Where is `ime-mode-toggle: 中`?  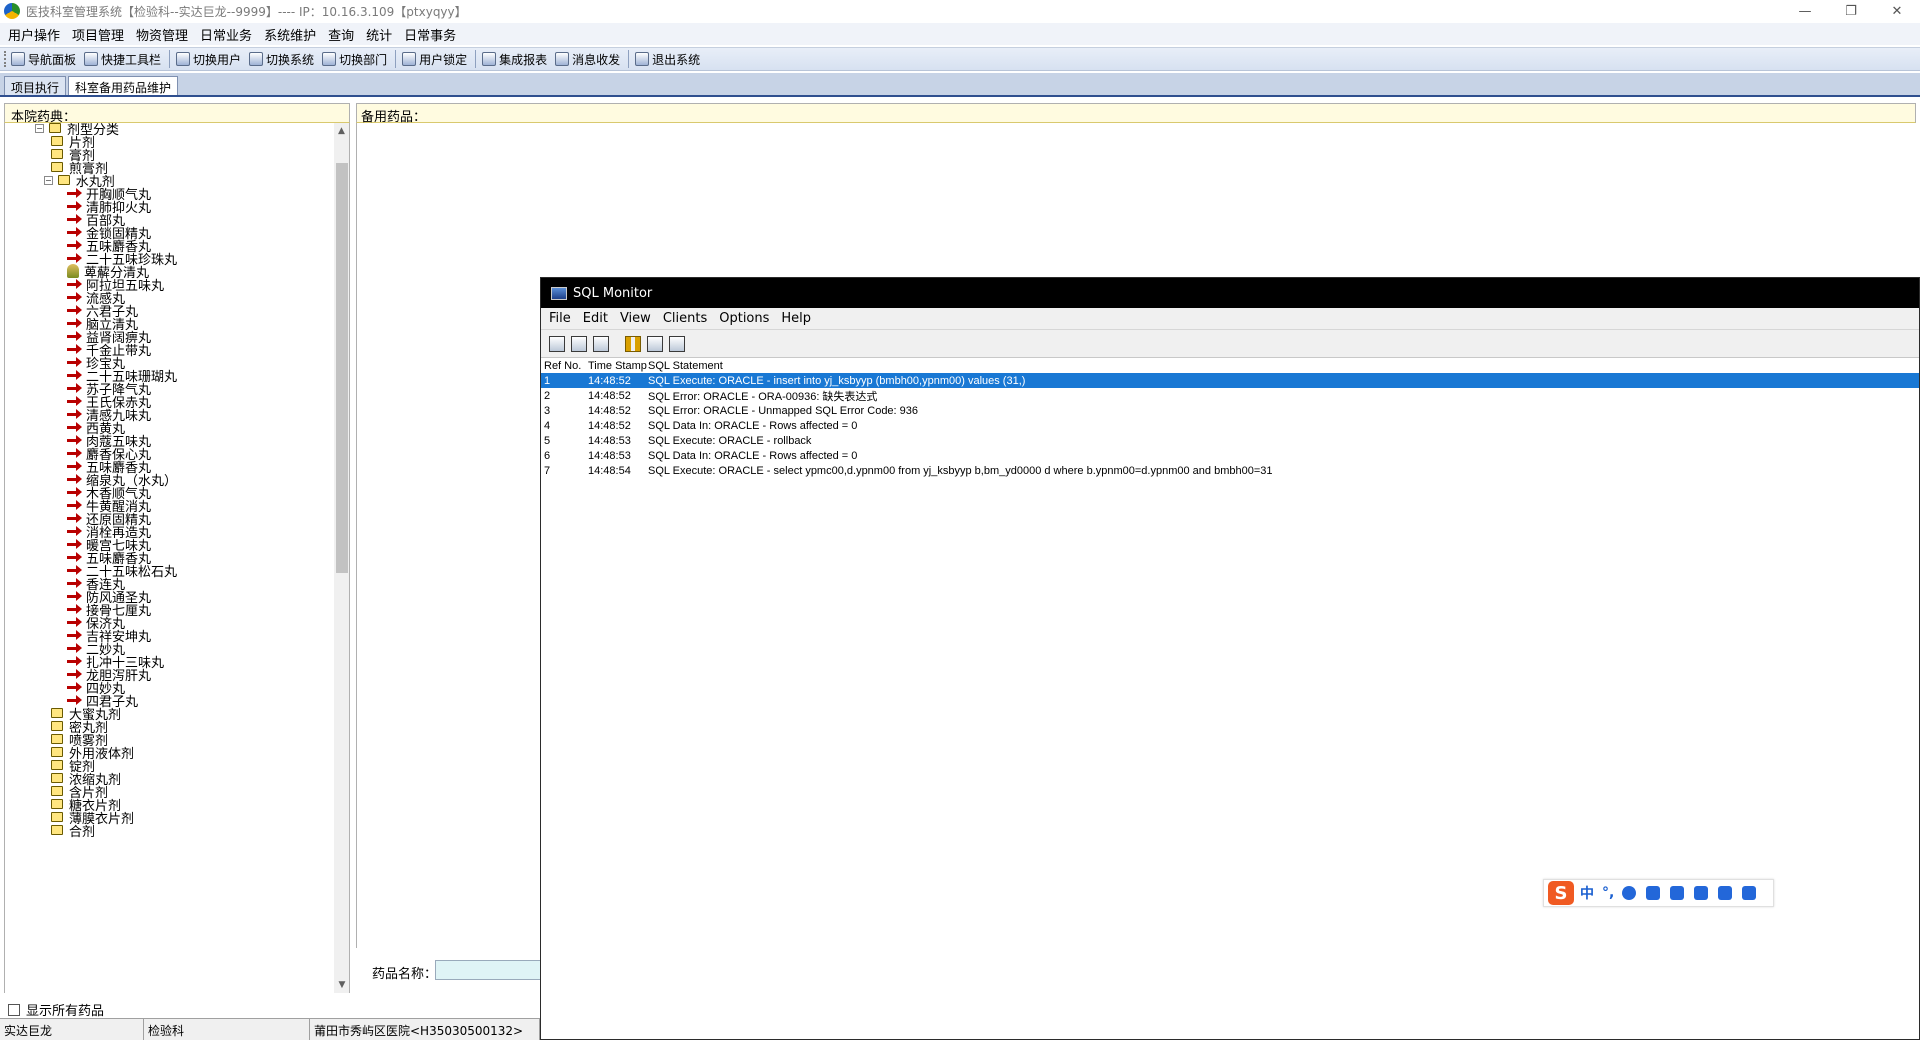
ime-mode-toggle: 中 is located at coordinates (1587, 893).